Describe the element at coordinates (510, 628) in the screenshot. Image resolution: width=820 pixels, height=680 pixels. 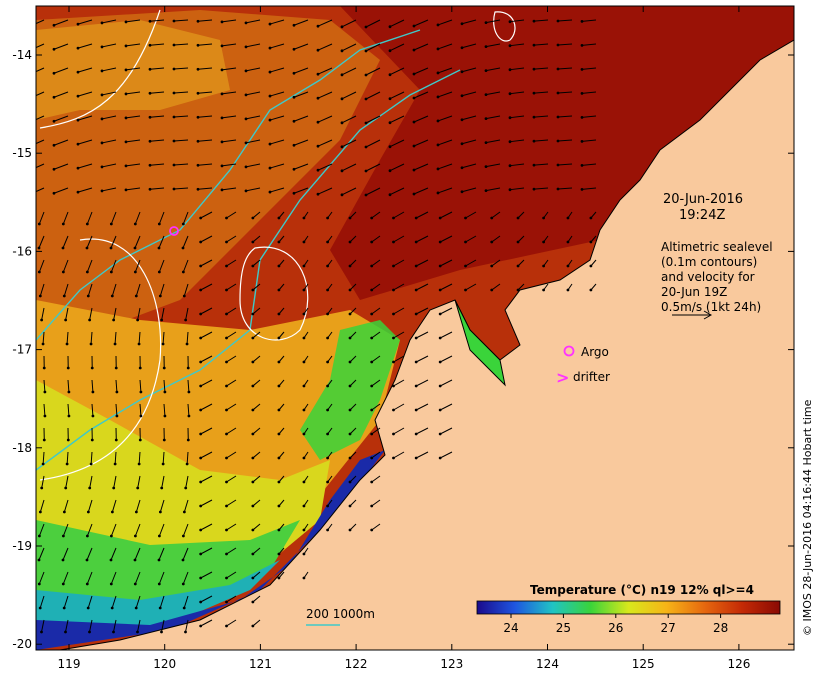
I see `colorbar-tick-label: 24` at that location.